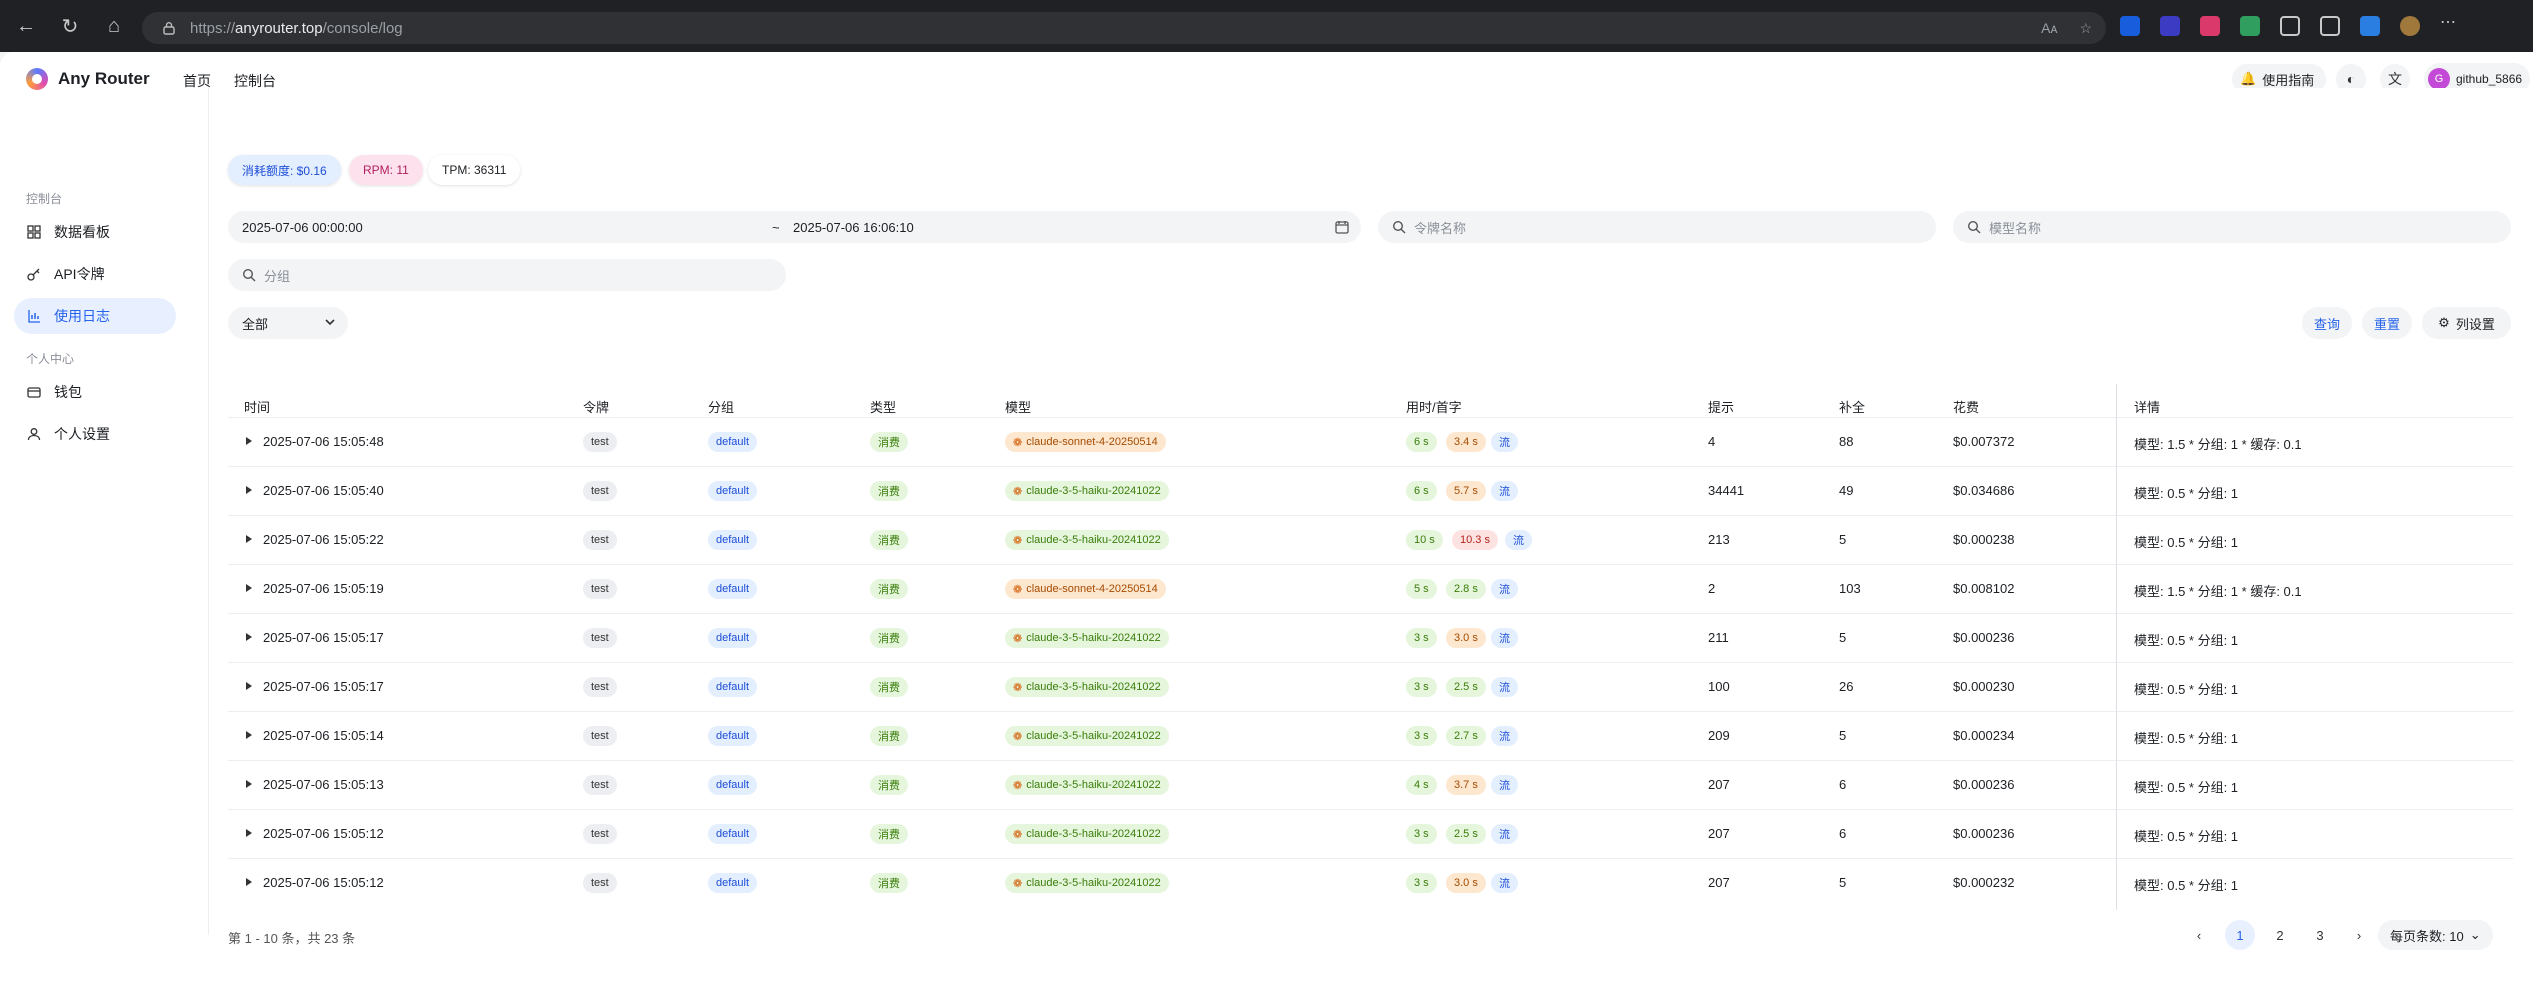  I want to click on sidebar-item-api-tokens: API令牌, so click(95, 274).